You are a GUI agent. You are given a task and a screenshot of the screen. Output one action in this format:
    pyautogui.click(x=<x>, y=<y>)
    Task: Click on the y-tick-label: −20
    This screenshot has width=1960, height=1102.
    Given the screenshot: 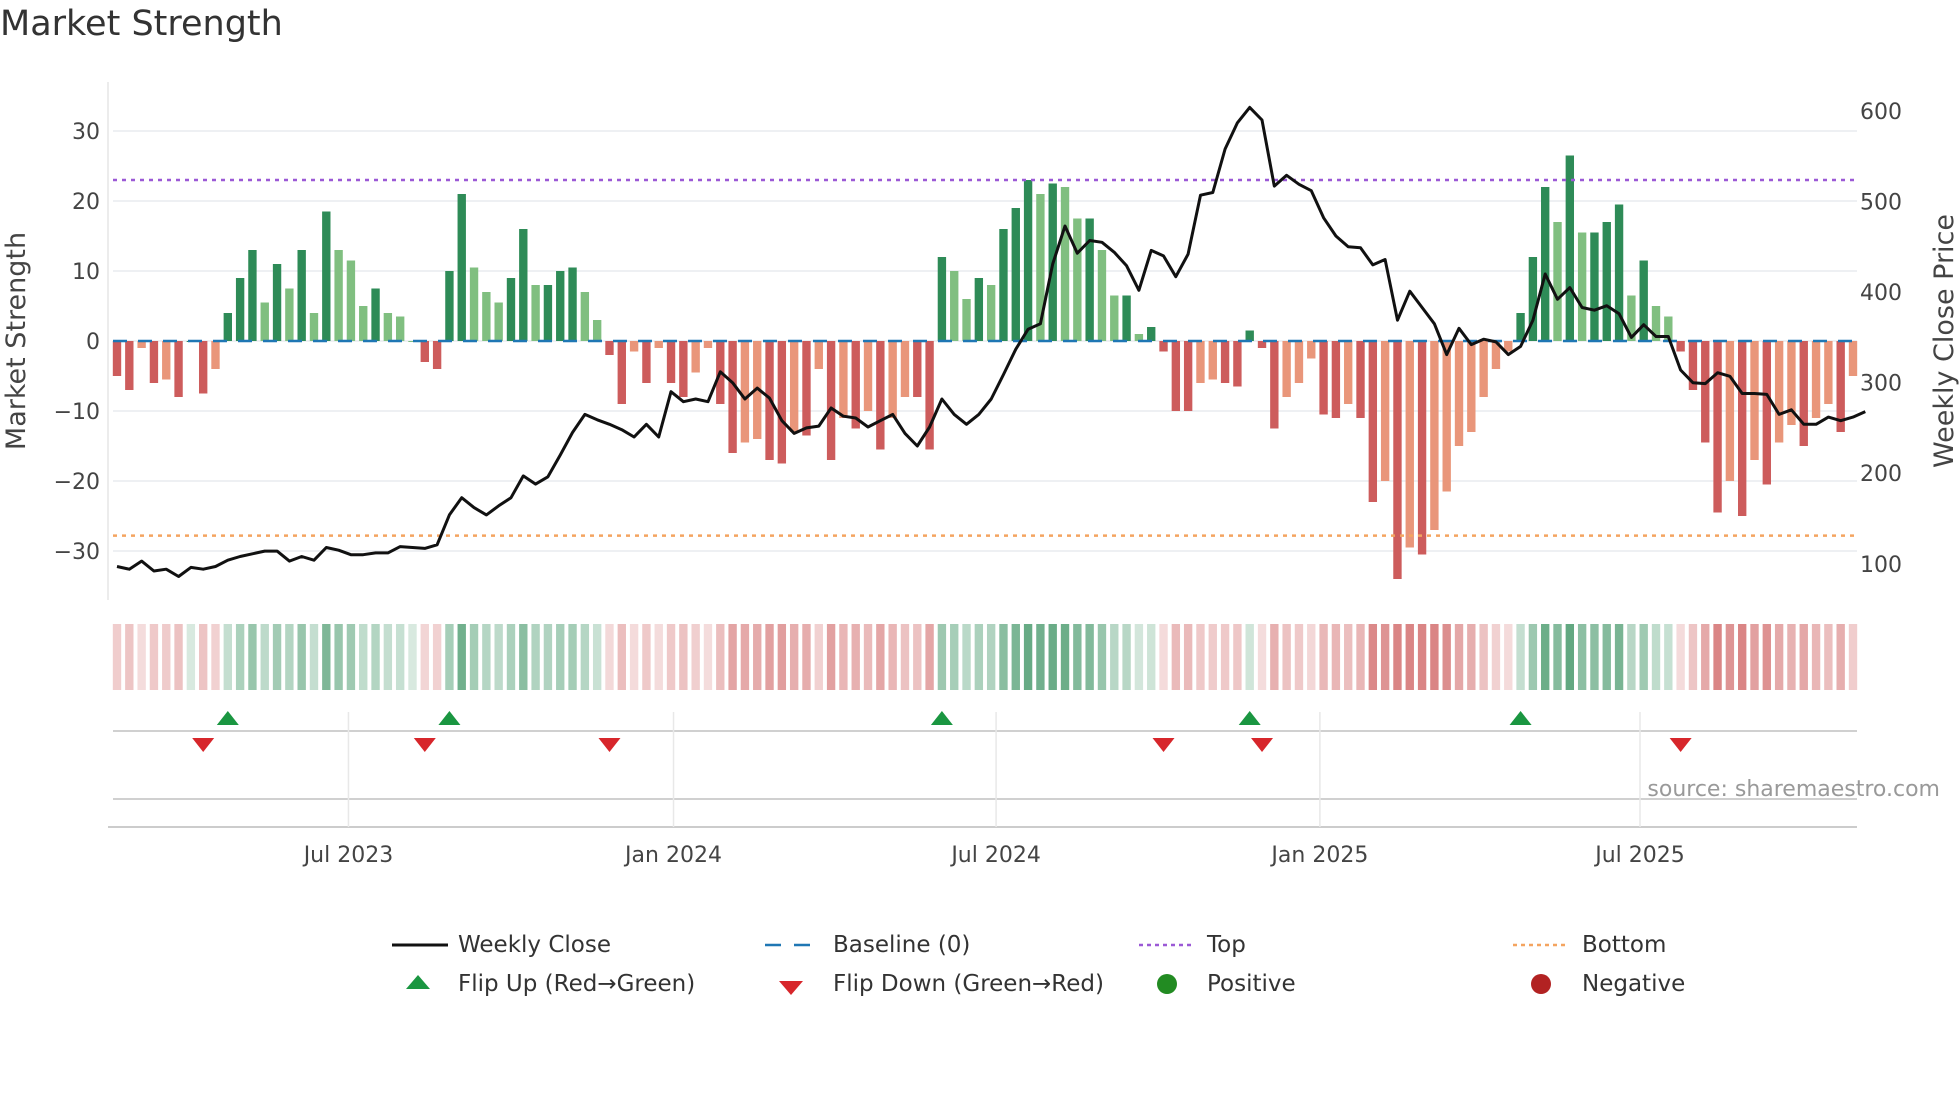 What is the action you would take?
    pyautogui.click(x=77, y=482)
    